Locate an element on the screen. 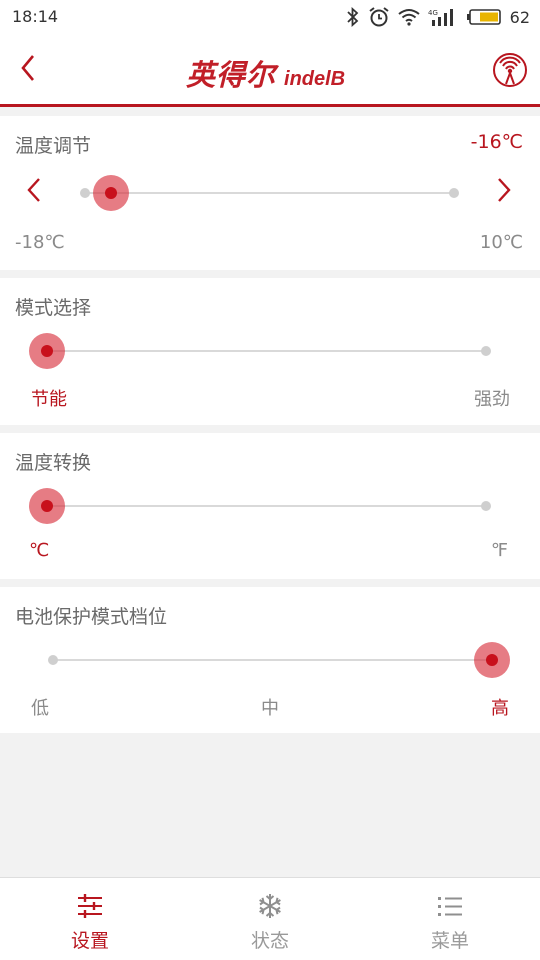 This screenshot has width=540, height=960. battery-protection-slider-thumb is located at coordinates (492, 660).